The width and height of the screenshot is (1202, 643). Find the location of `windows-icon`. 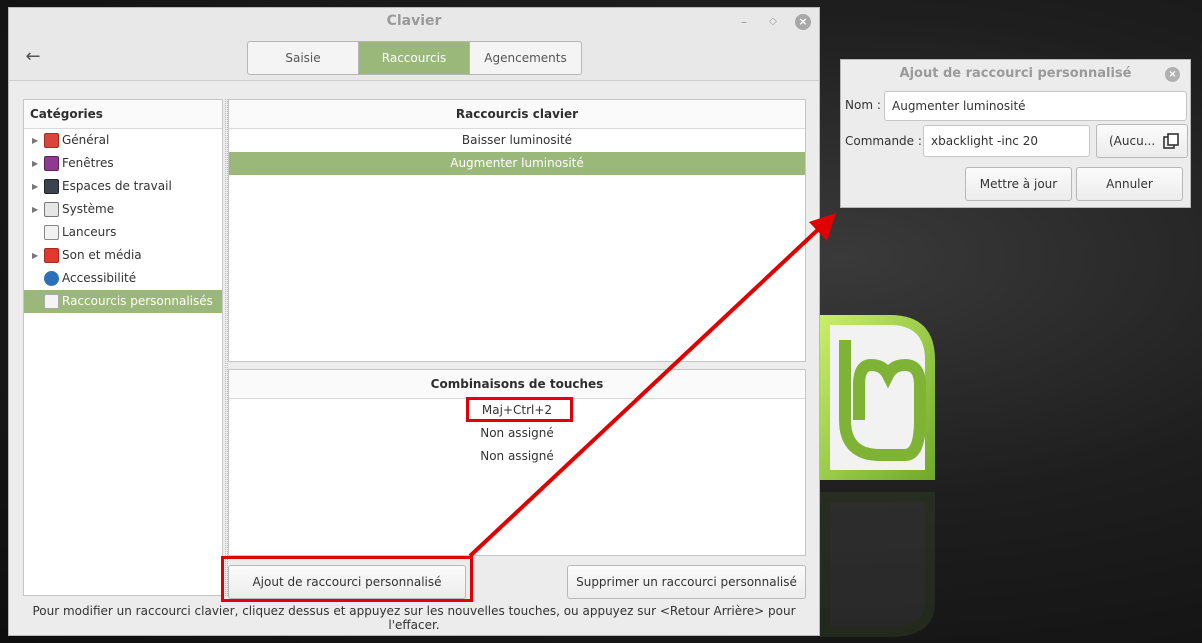

windows-icon is located at coordinates (51, 163).